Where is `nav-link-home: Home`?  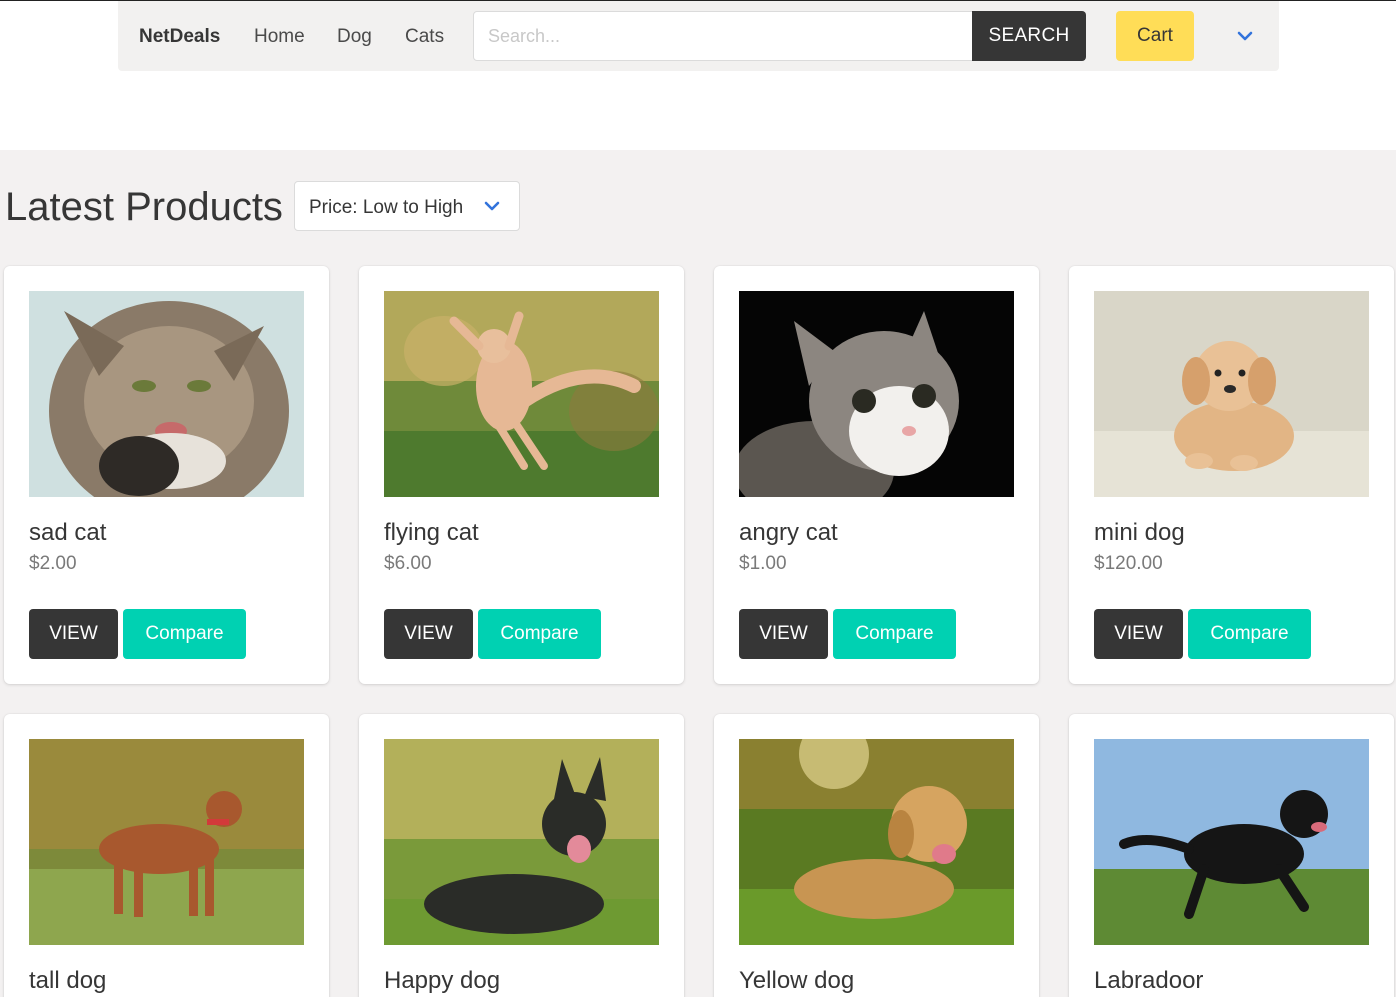 nav-link-home: Home is located at coordinates (279, 37).